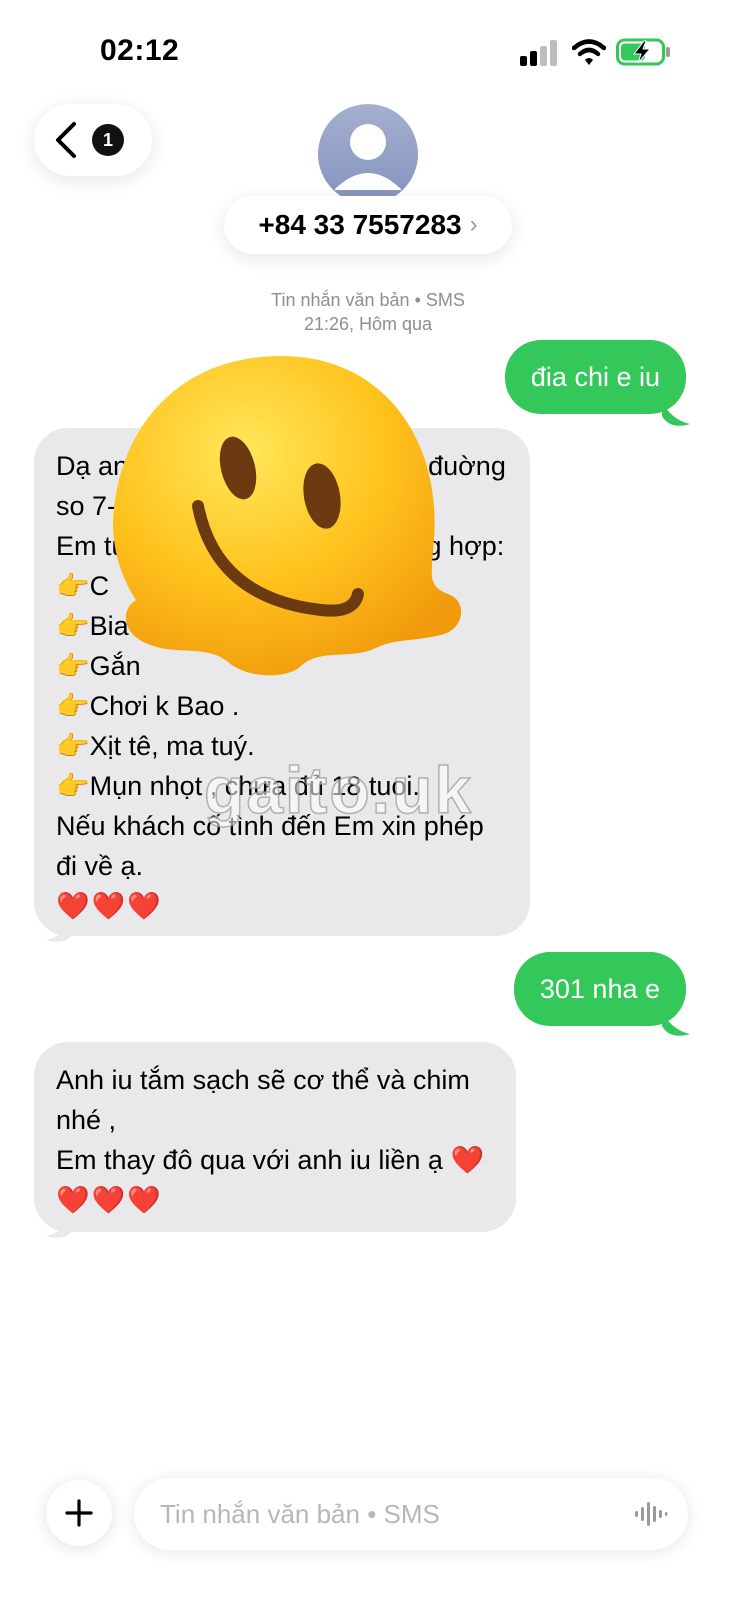 The image size is (736, 1600). What do you see at coordinates (385, 1514) in the screenshot?
I see `message-input` at bounding box center [385, 1514].